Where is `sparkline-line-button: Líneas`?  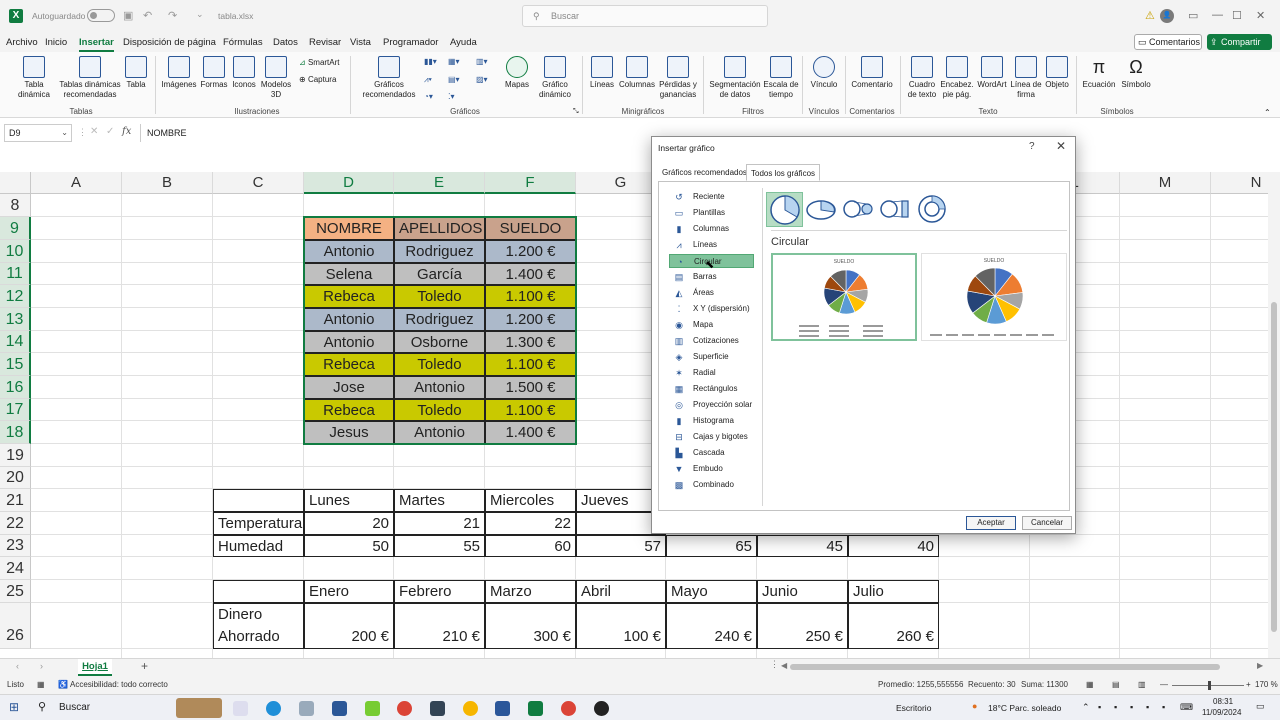
sparkline-line-button: Líneas is located at coordinates (602, 73).